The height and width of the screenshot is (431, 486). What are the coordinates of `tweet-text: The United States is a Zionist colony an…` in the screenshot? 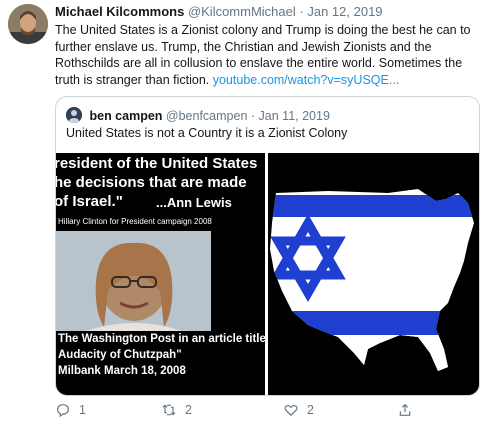 It's located at (267, 55).